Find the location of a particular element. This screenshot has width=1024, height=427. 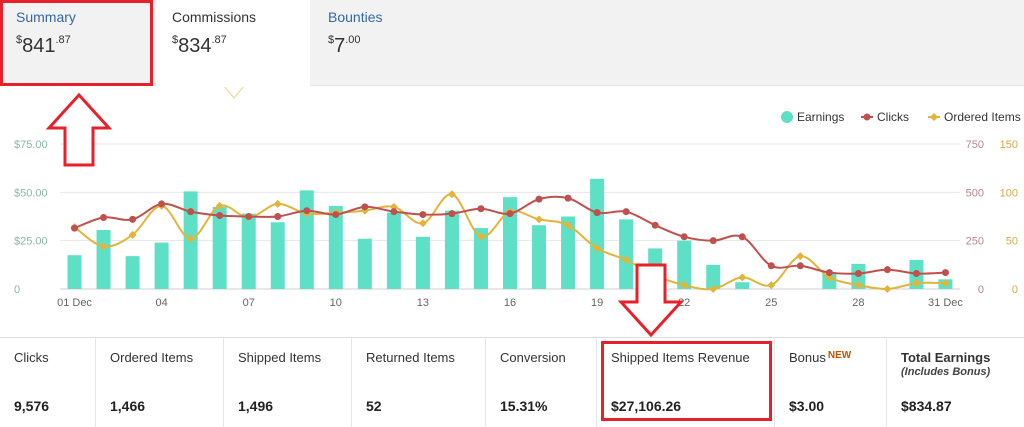

tab-commissions: Commissions $834.87 is located at coordinates (233, 43).